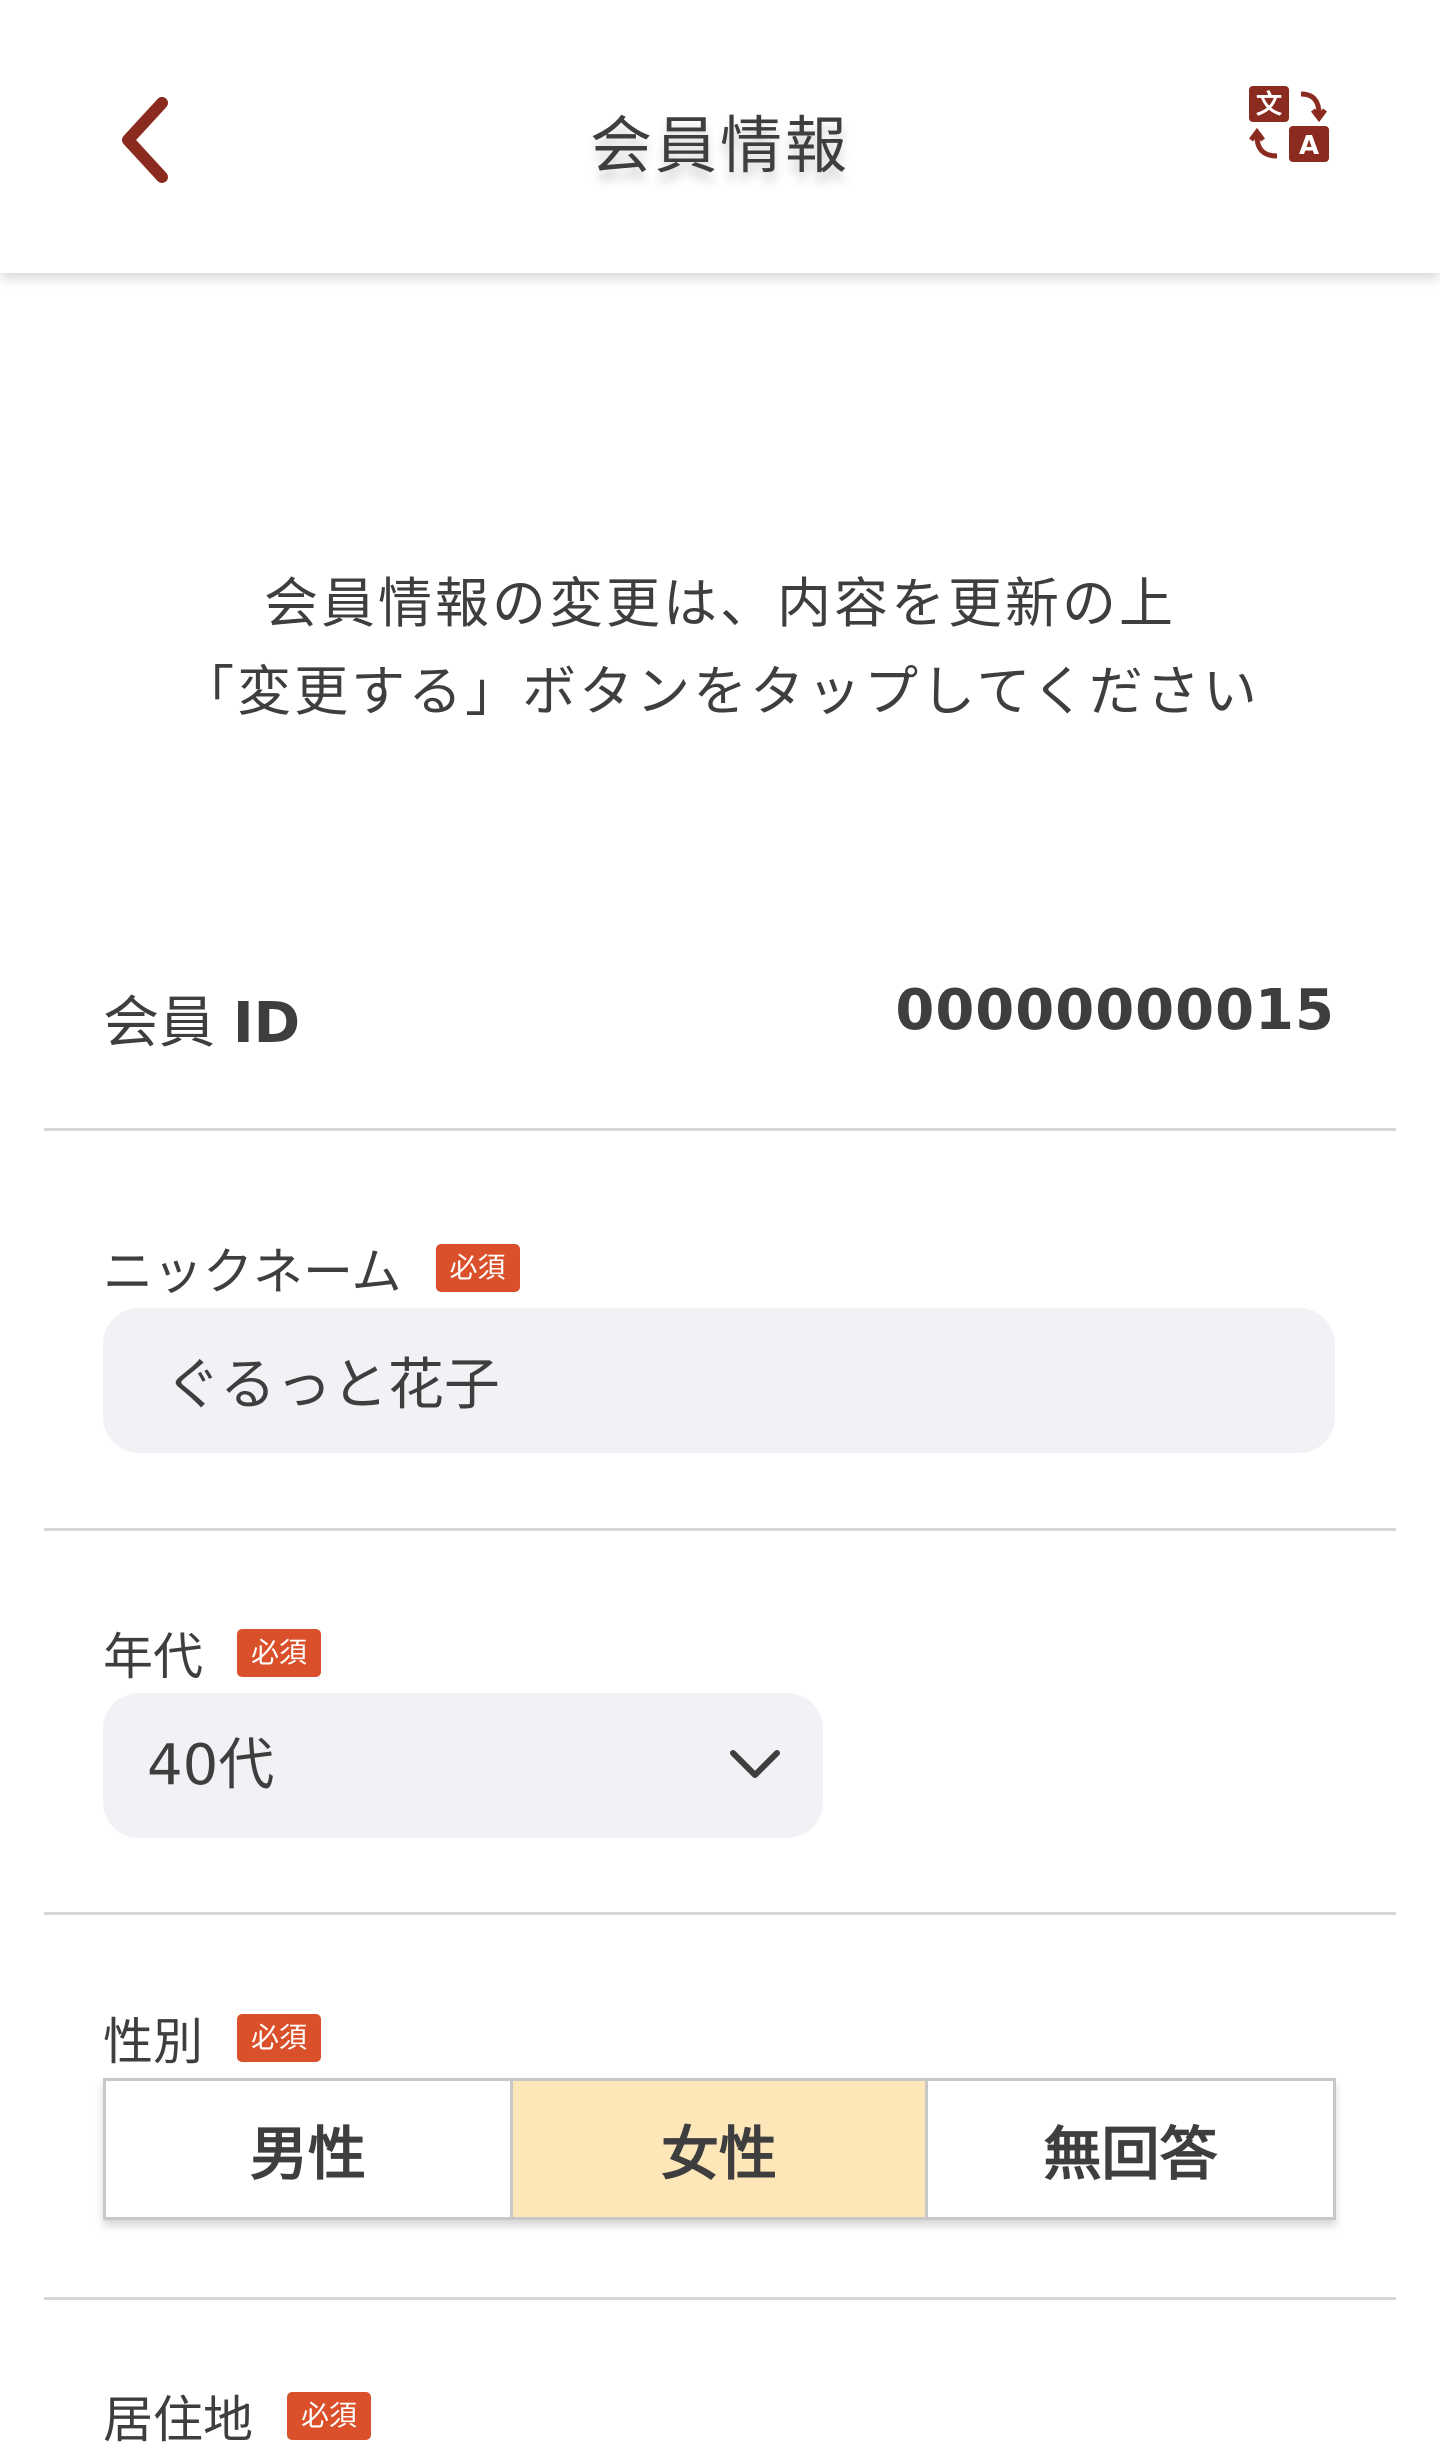 This screenshot has height=2452, width=1440. Describe the element at coordinates (178, 2420) in the screenshot. I see `residence-label-text: 居住地` at that location.